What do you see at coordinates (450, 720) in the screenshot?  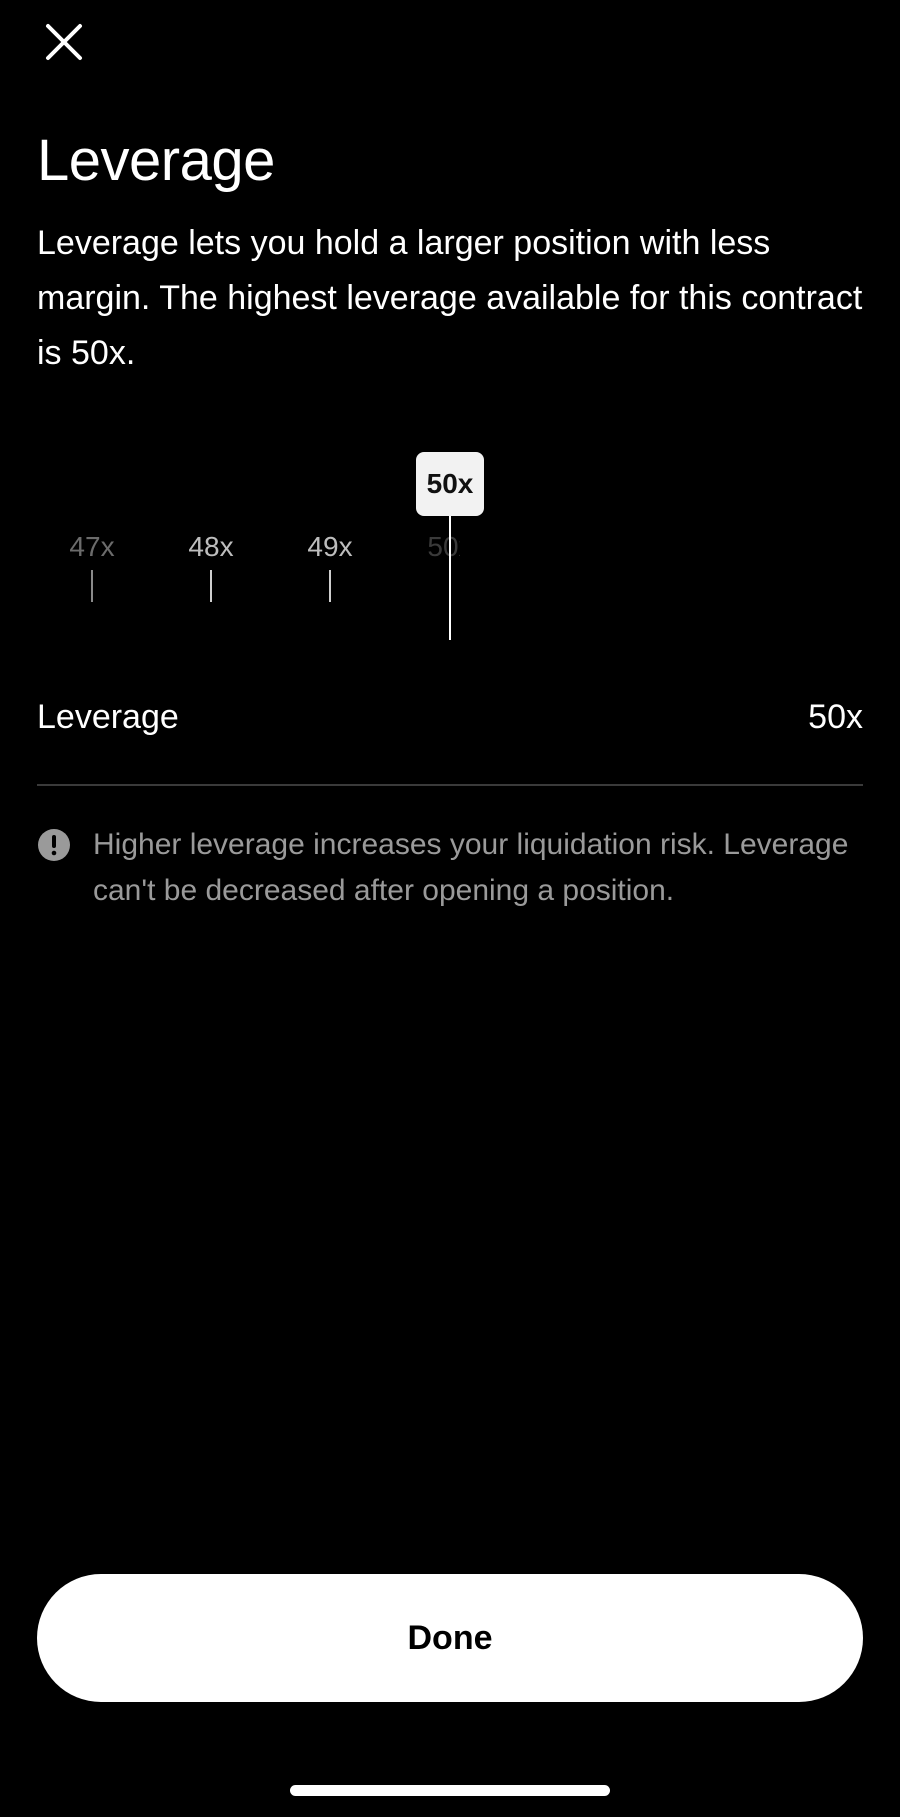 I see `leverage-summary-row: Leverage 50x` at bounding box center [450, 720].